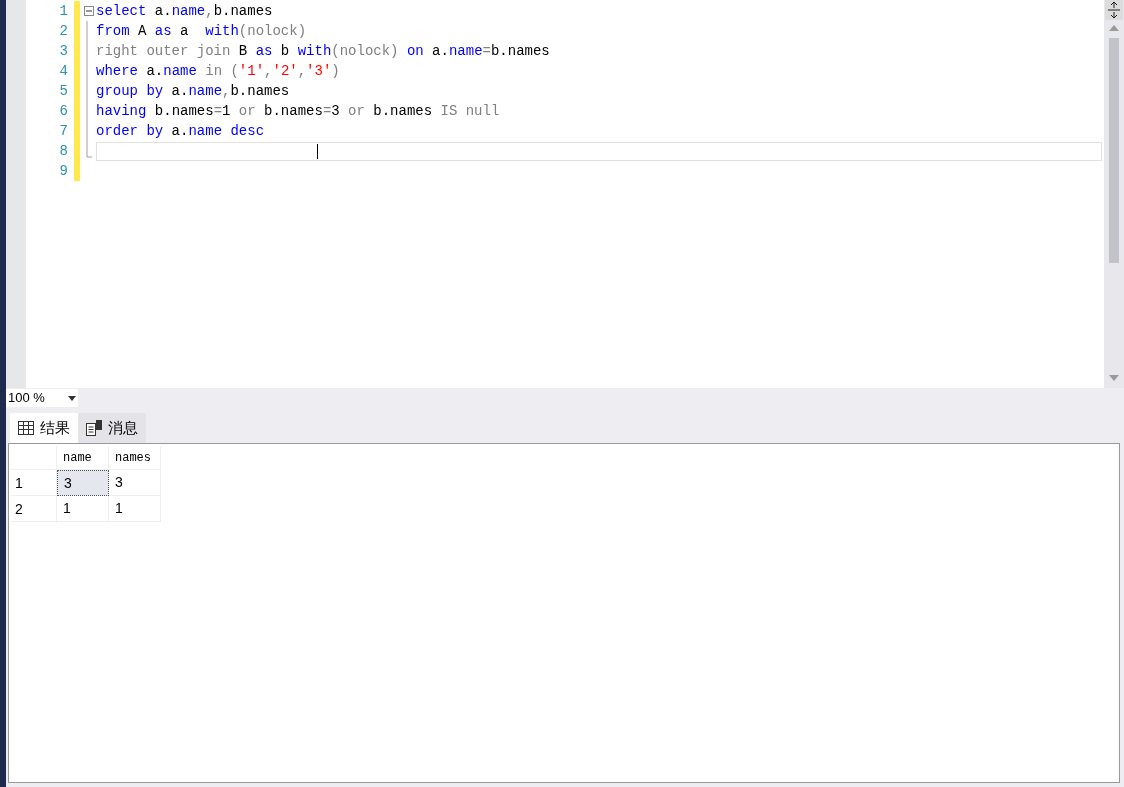  What do you see at coordinates (63, 131) in the screenshot?
I see `line-number: 7` at bounding box center [63, 131].